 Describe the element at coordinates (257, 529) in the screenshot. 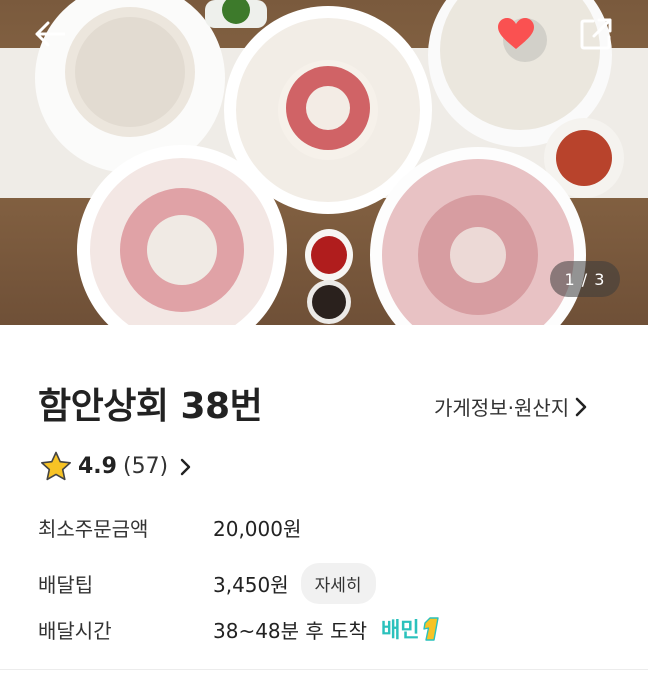

I see `min-order-value: 20,000원` at that location.